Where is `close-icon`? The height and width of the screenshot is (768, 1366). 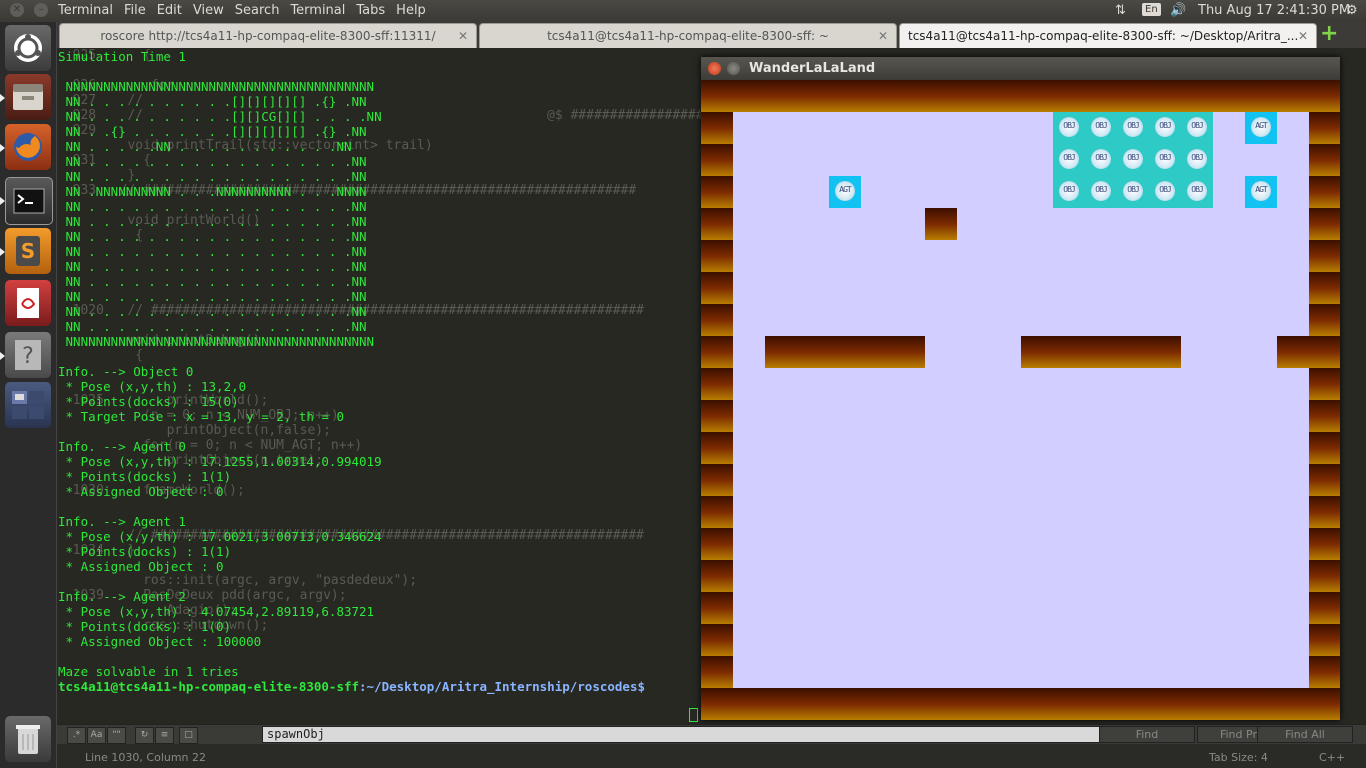
close-icon is located at coordinates (714, 68).